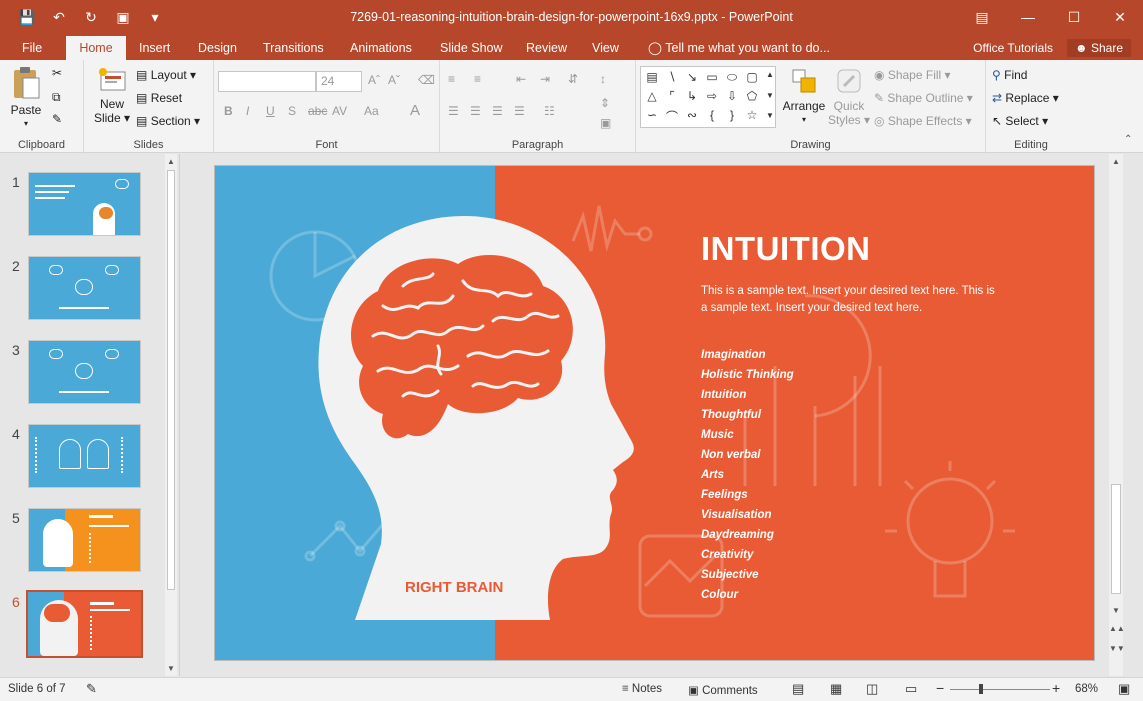 This screenshot has width=1143, height=701. What do you see at coordinates (82, 375) in the screenshot?
I see `thumbnail-slide-3: 3` at bounding box center [82, 375].